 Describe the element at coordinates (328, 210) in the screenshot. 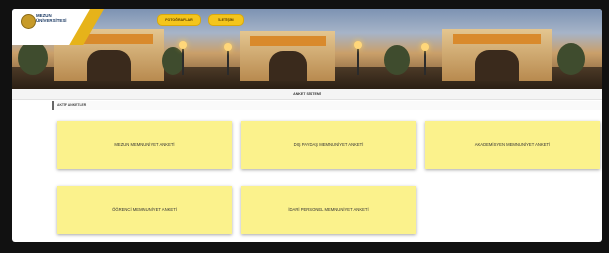

I see `survey-card-administrative-staff: İDARİ PERSONEL MEMNUNİYET ANKETİ` at that location.